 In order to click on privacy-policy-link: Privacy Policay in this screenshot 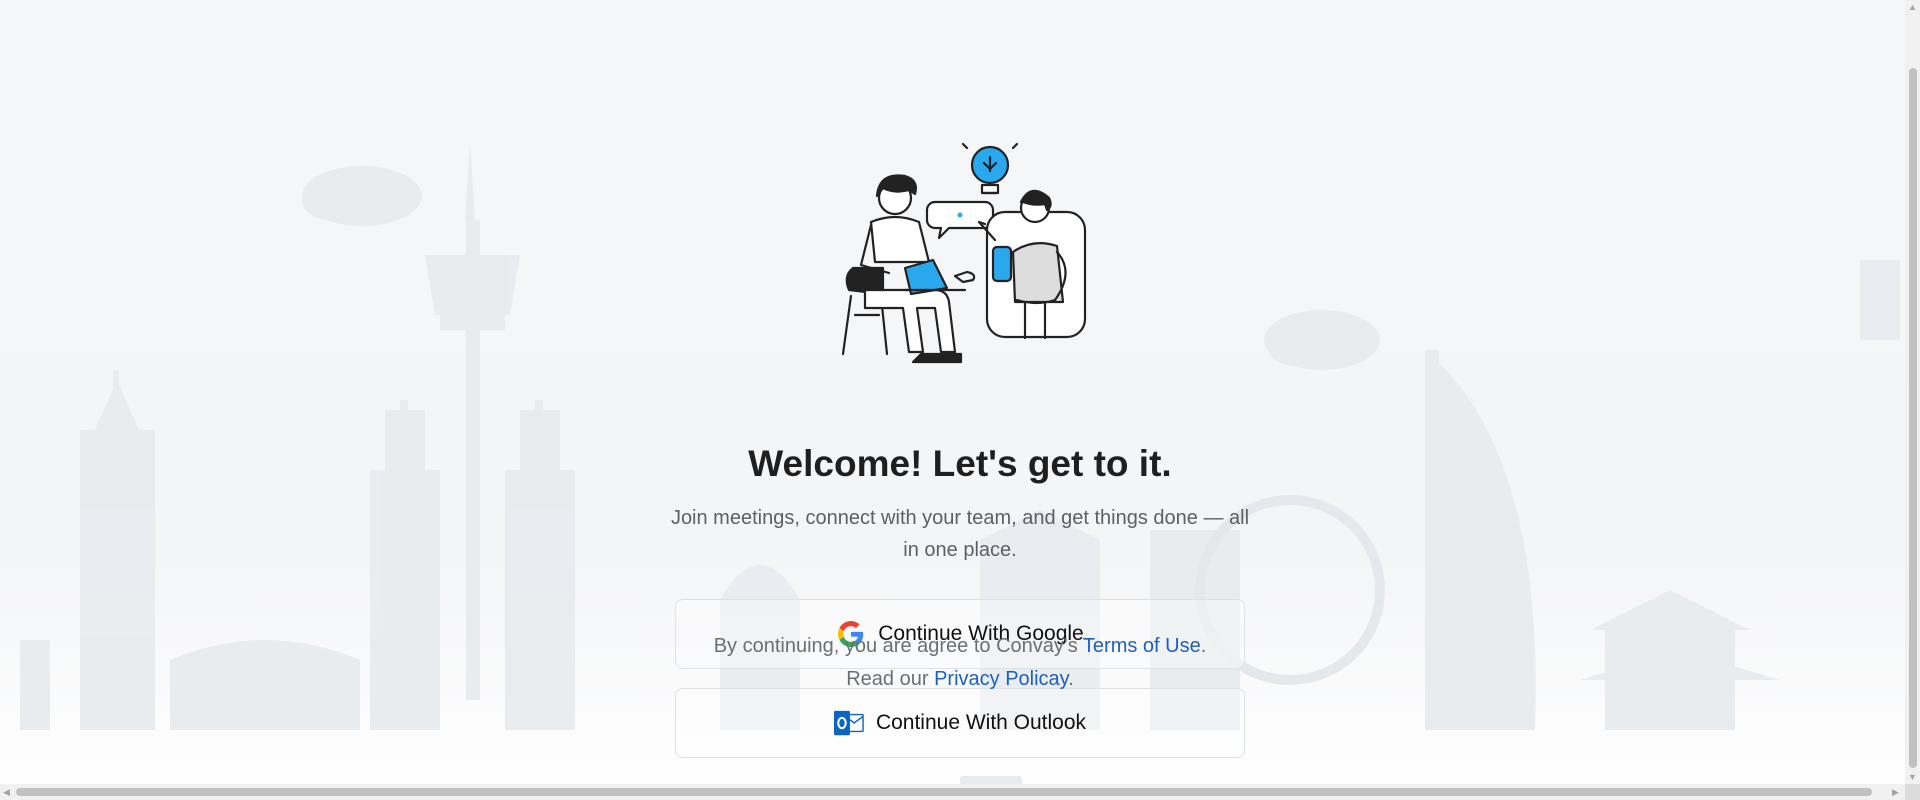, I will do `click(1001, 679)`.